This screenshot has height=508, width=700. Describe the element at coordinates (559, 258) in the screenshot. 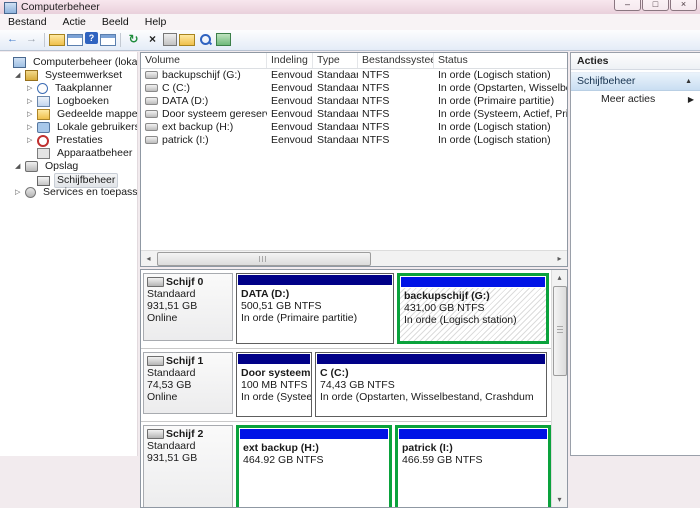

I see `scroll-right-arrow-icon: ▸` at that location.